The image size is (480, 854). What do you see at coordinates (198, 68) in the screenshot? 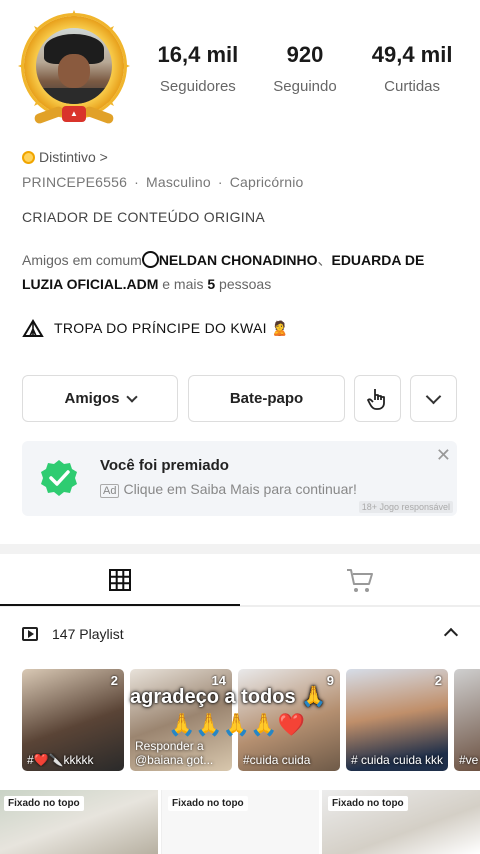
I see `followers-stat: 16,4 mil Seguidores` at bounding box center [198, 68].